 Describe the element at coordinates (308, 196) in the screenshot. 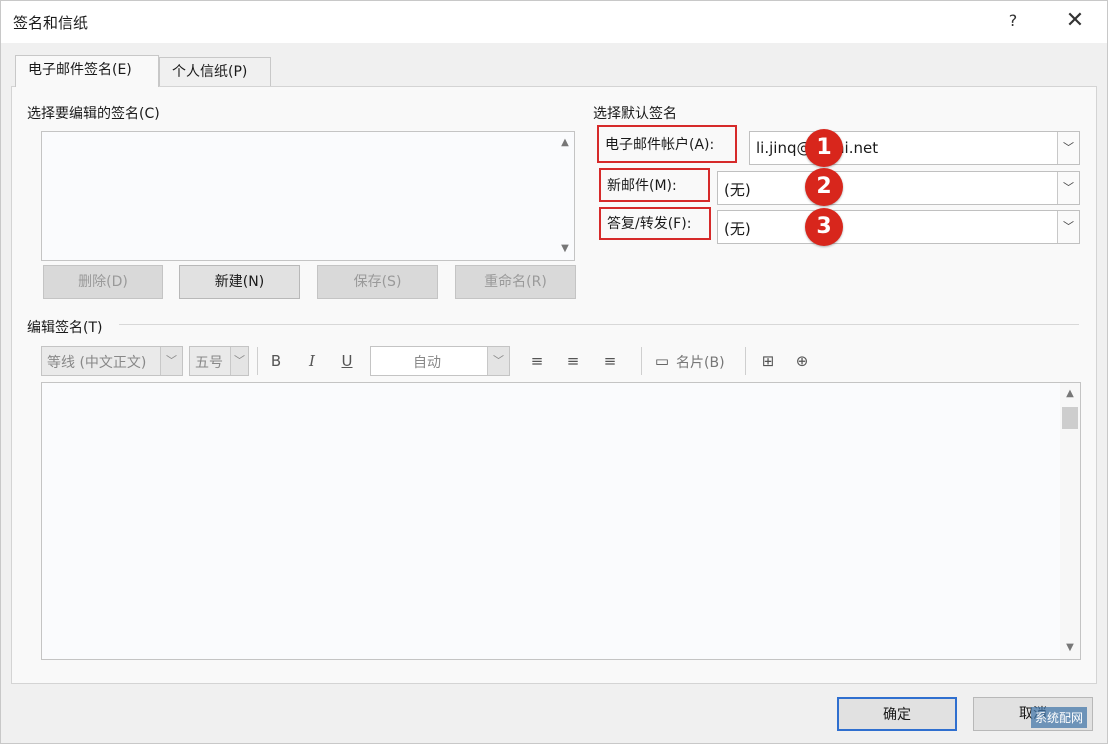

I see `signature-list: ▲ ▼` at that location.